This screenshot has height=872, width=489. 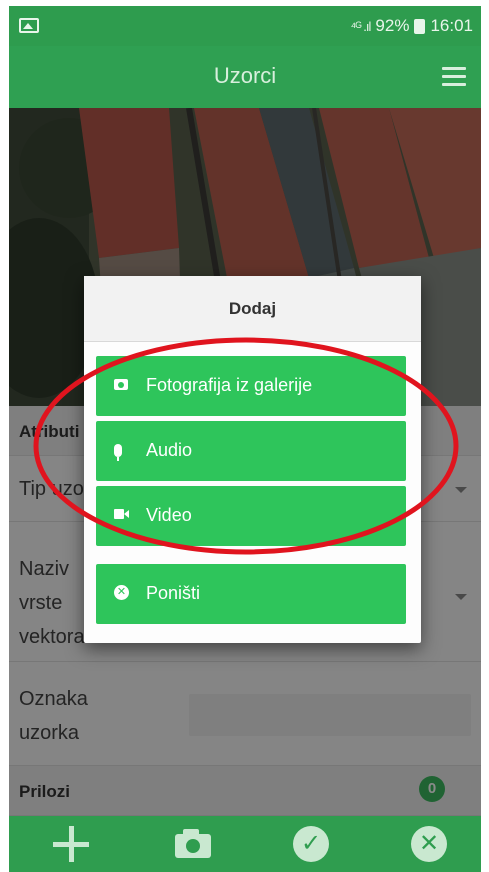 What do you see at coordinates (251, 516) in the screenshot?
I see `video-button: Video` at bounding box center [251, 516].